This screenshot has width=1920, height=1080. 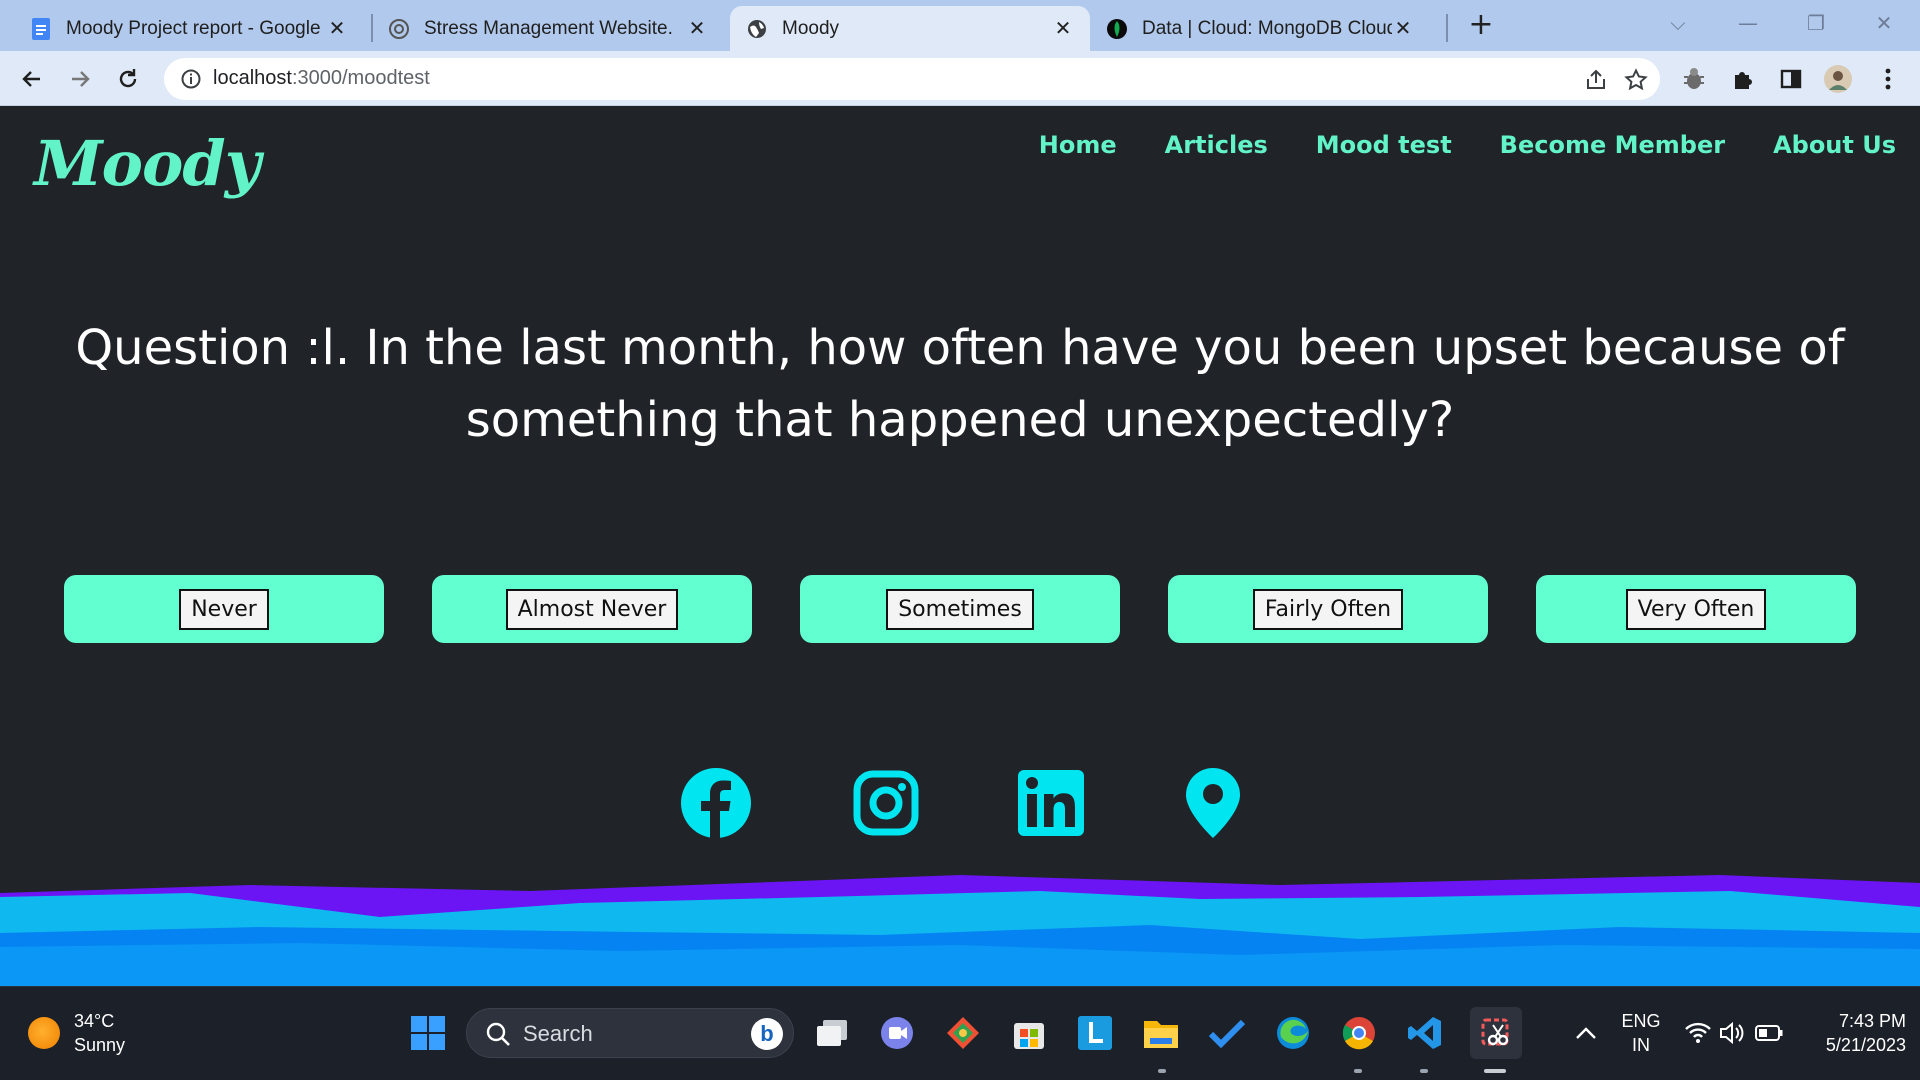 What do you see at coordinates (44, 1033) in the screenshot?
I see `sun-icon` at bounding box center [44, 1033].